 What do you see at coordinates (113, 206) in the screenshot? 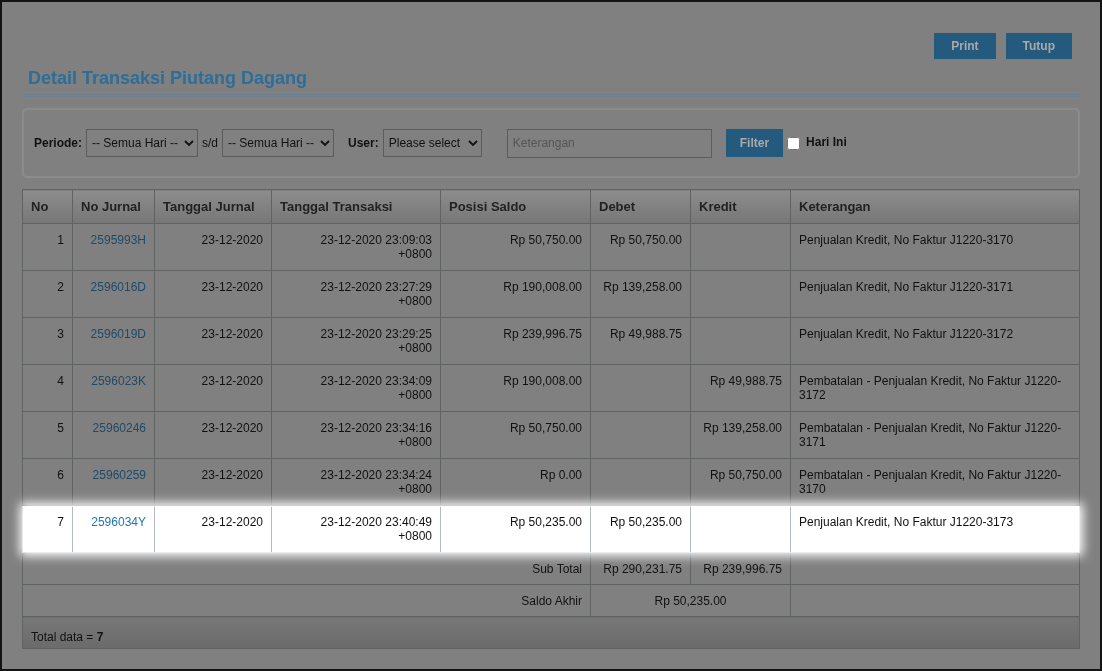
I see `column-header: No Jurnal` at bounding box center [113, 206].